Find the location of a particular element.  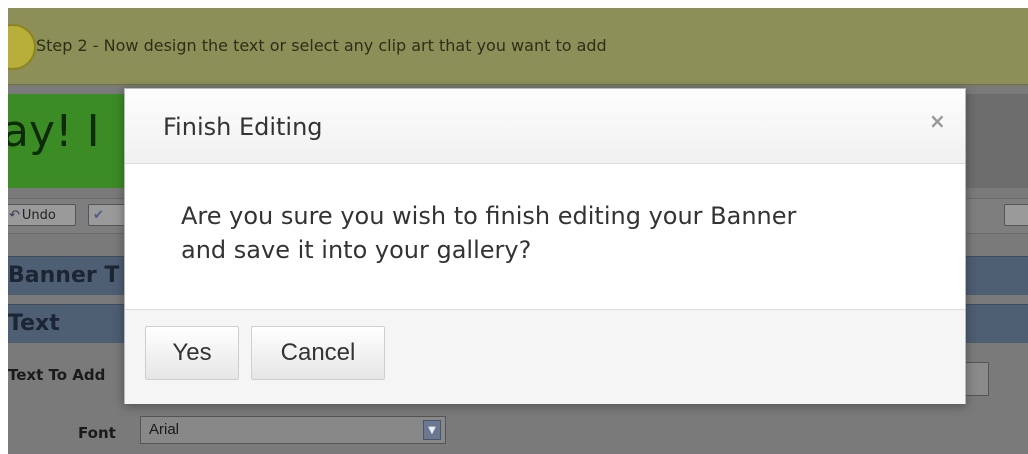

font-select-value: Arial is located at coordinates (164, 429).